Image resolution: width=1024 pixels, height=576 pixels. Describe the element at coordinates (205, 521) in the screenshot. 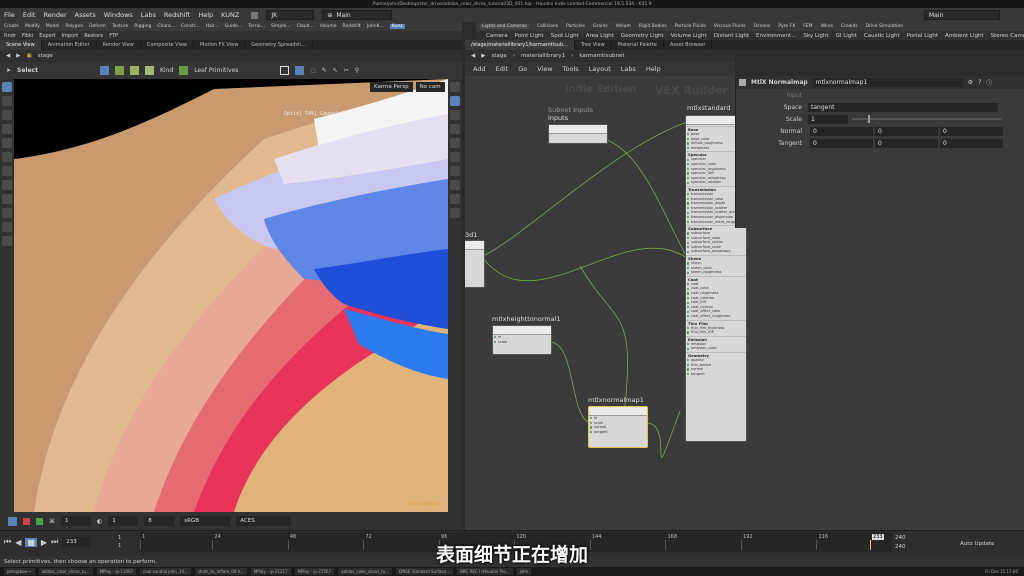

I see `colorspace-dropdown: sRGB` at that location.